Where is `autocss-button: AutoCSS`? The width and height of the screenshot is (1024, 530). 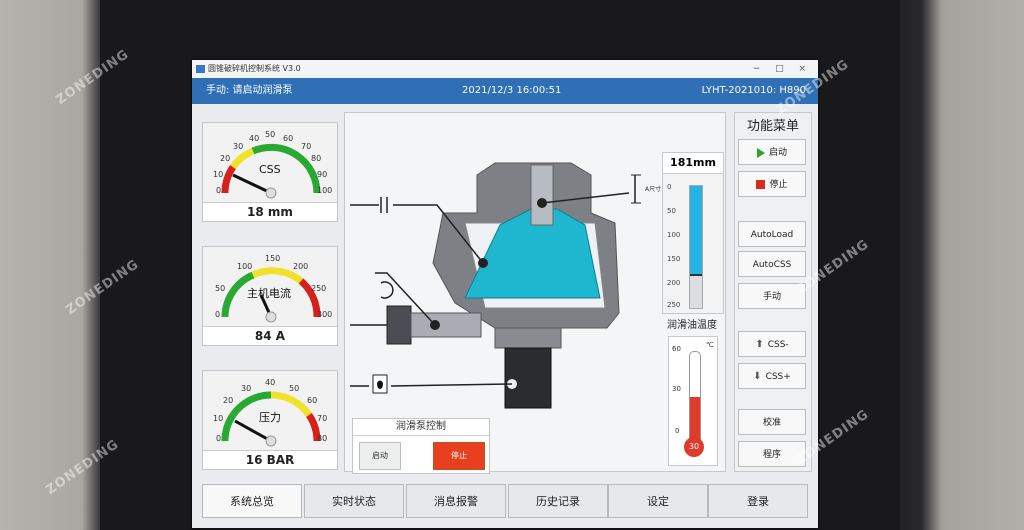
autocss-button: AutoCSS is located at coordinates (772, 264).